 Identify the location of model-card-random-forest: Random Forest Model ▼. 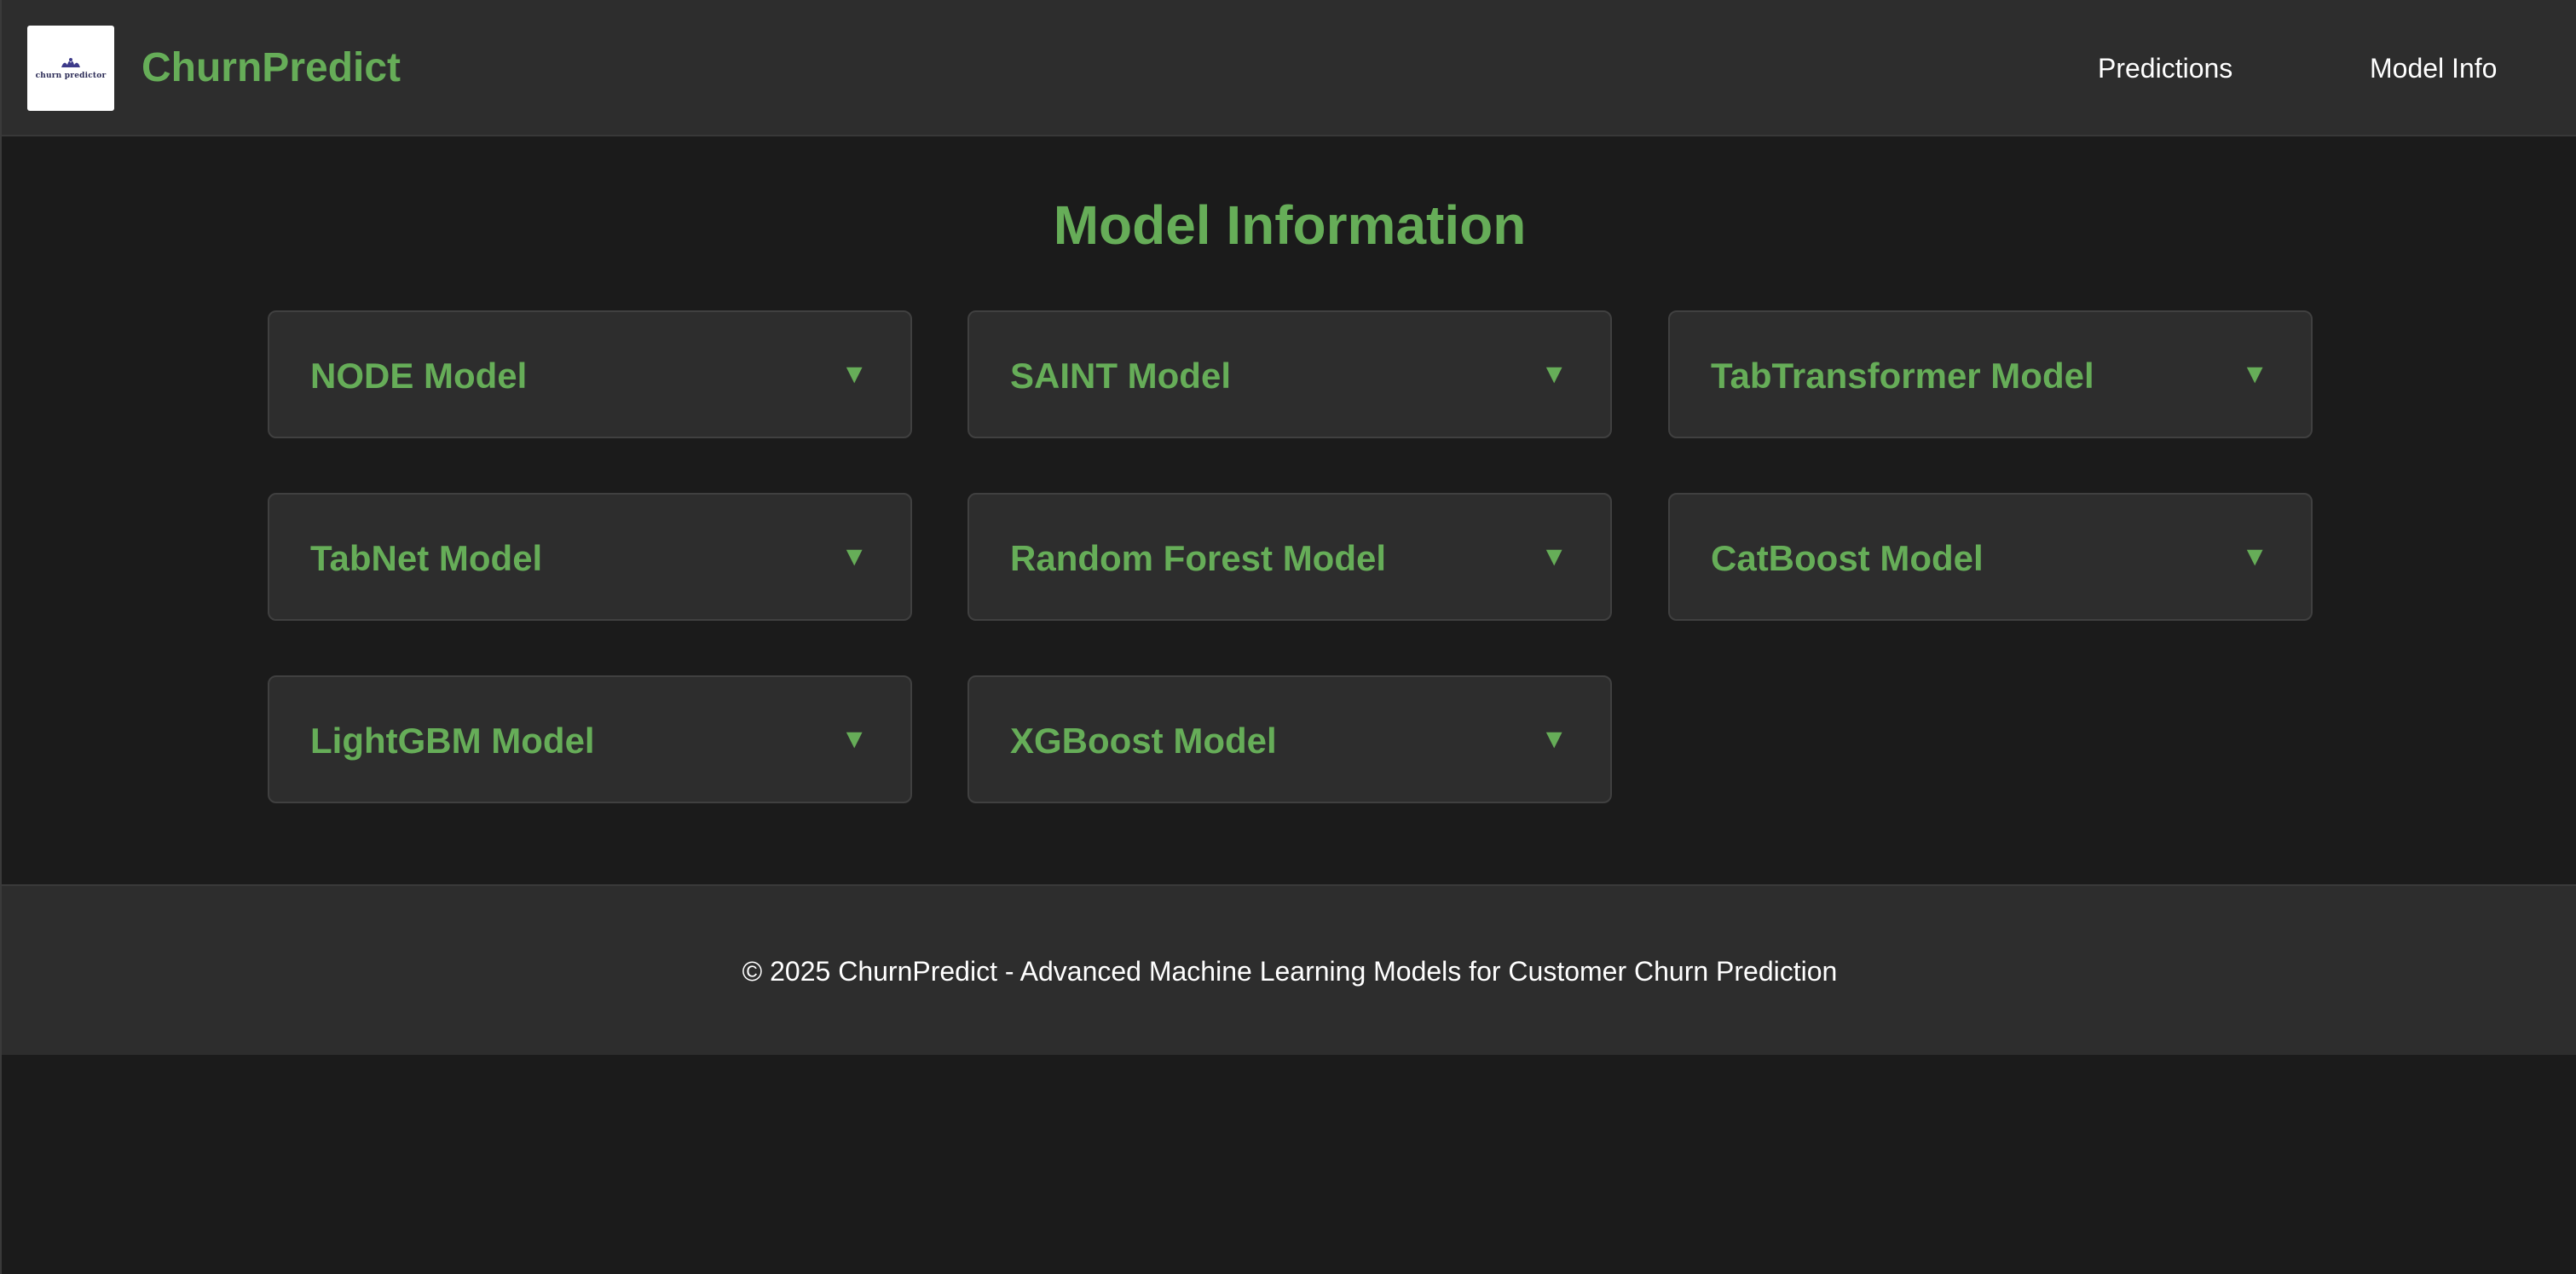
(1289, 557).